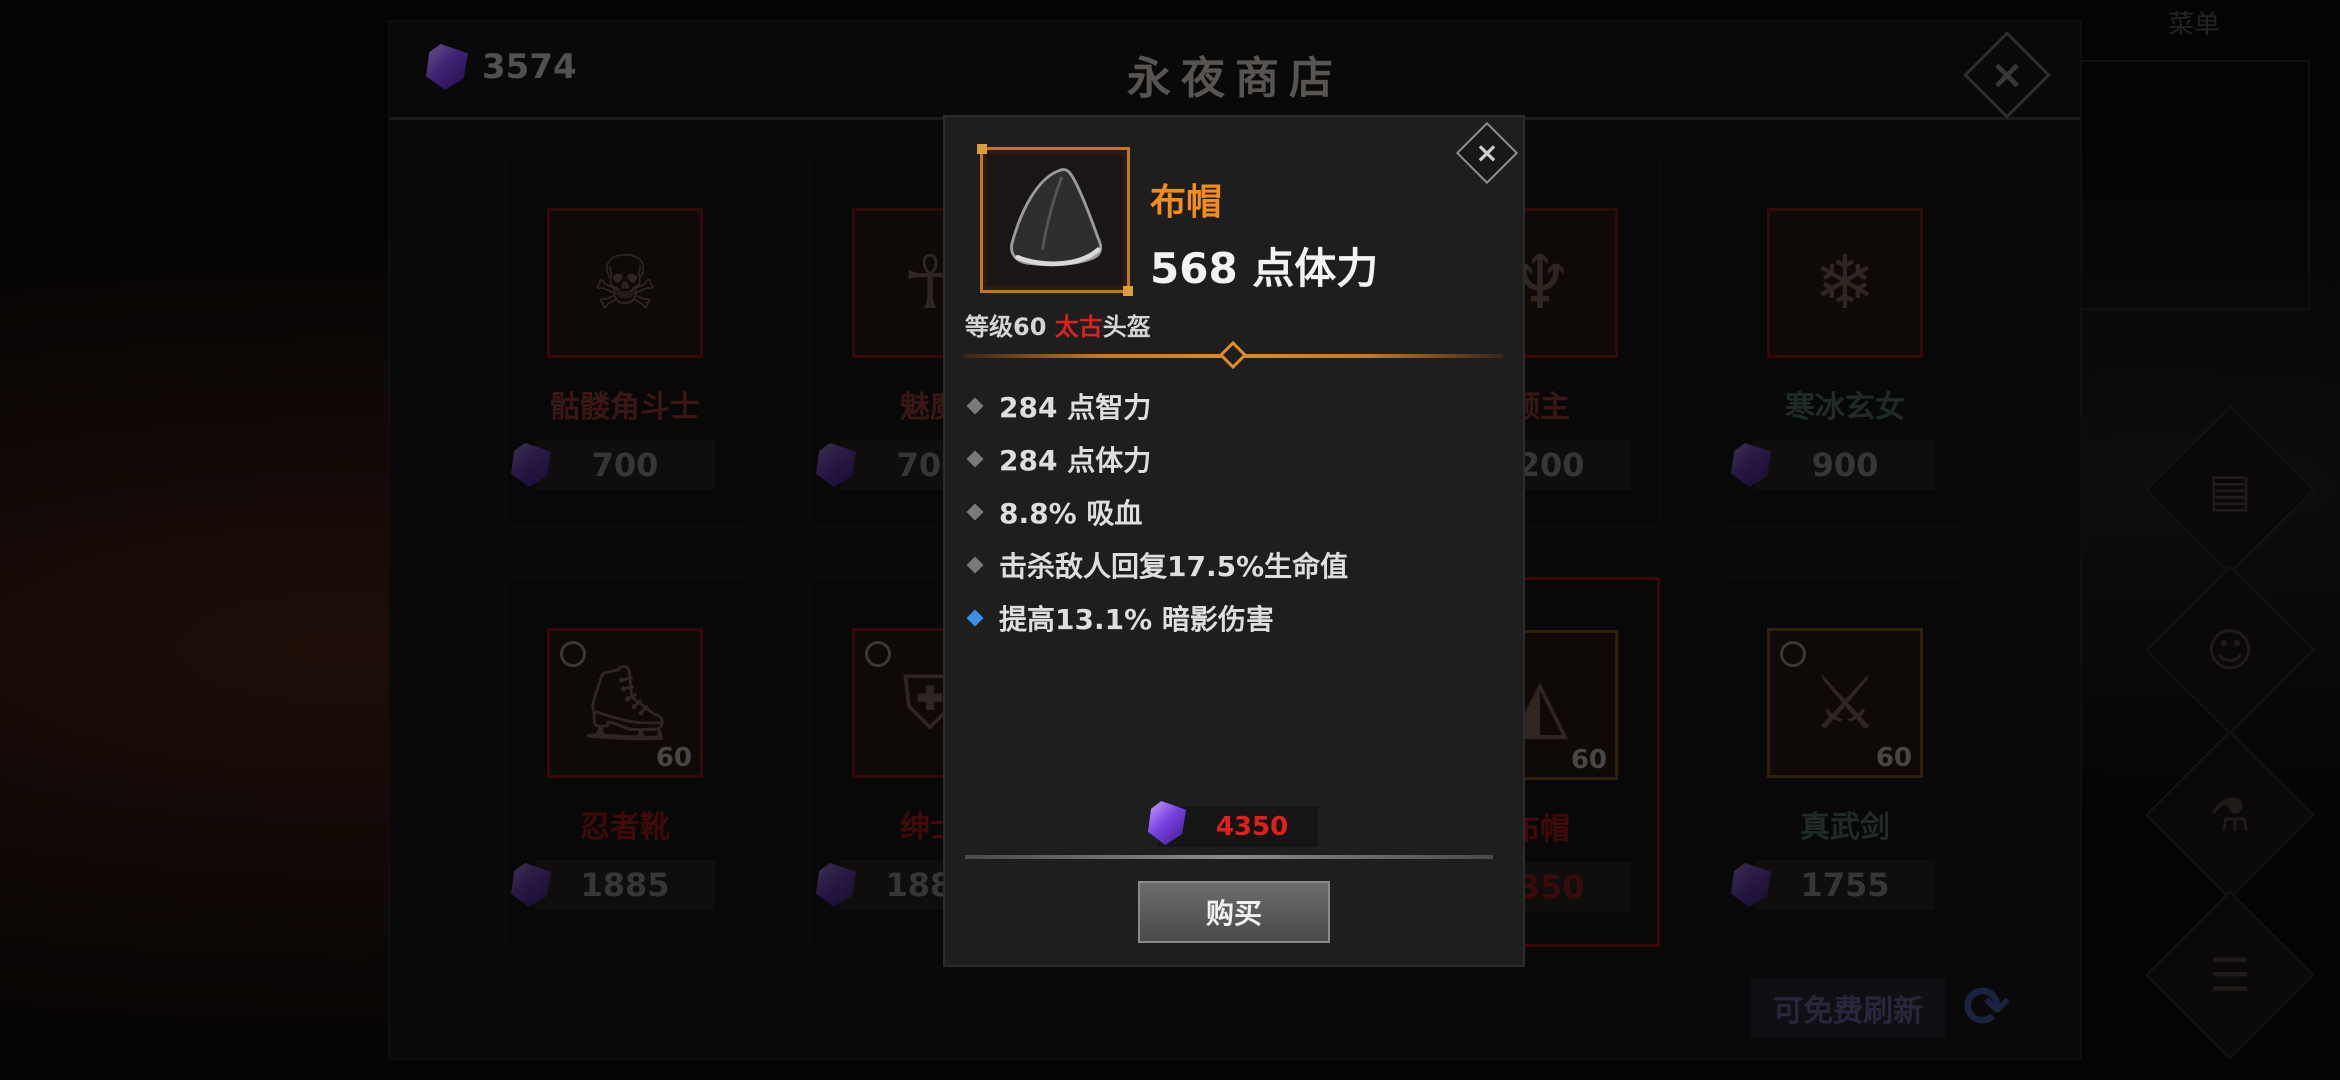 The height and width of the screenshot is (1080, 2340). Describe the element at coordinates (1157, 617) in the screenshot. I see `stat-line-special: 提高13.1% 暗影伤害` at that location.